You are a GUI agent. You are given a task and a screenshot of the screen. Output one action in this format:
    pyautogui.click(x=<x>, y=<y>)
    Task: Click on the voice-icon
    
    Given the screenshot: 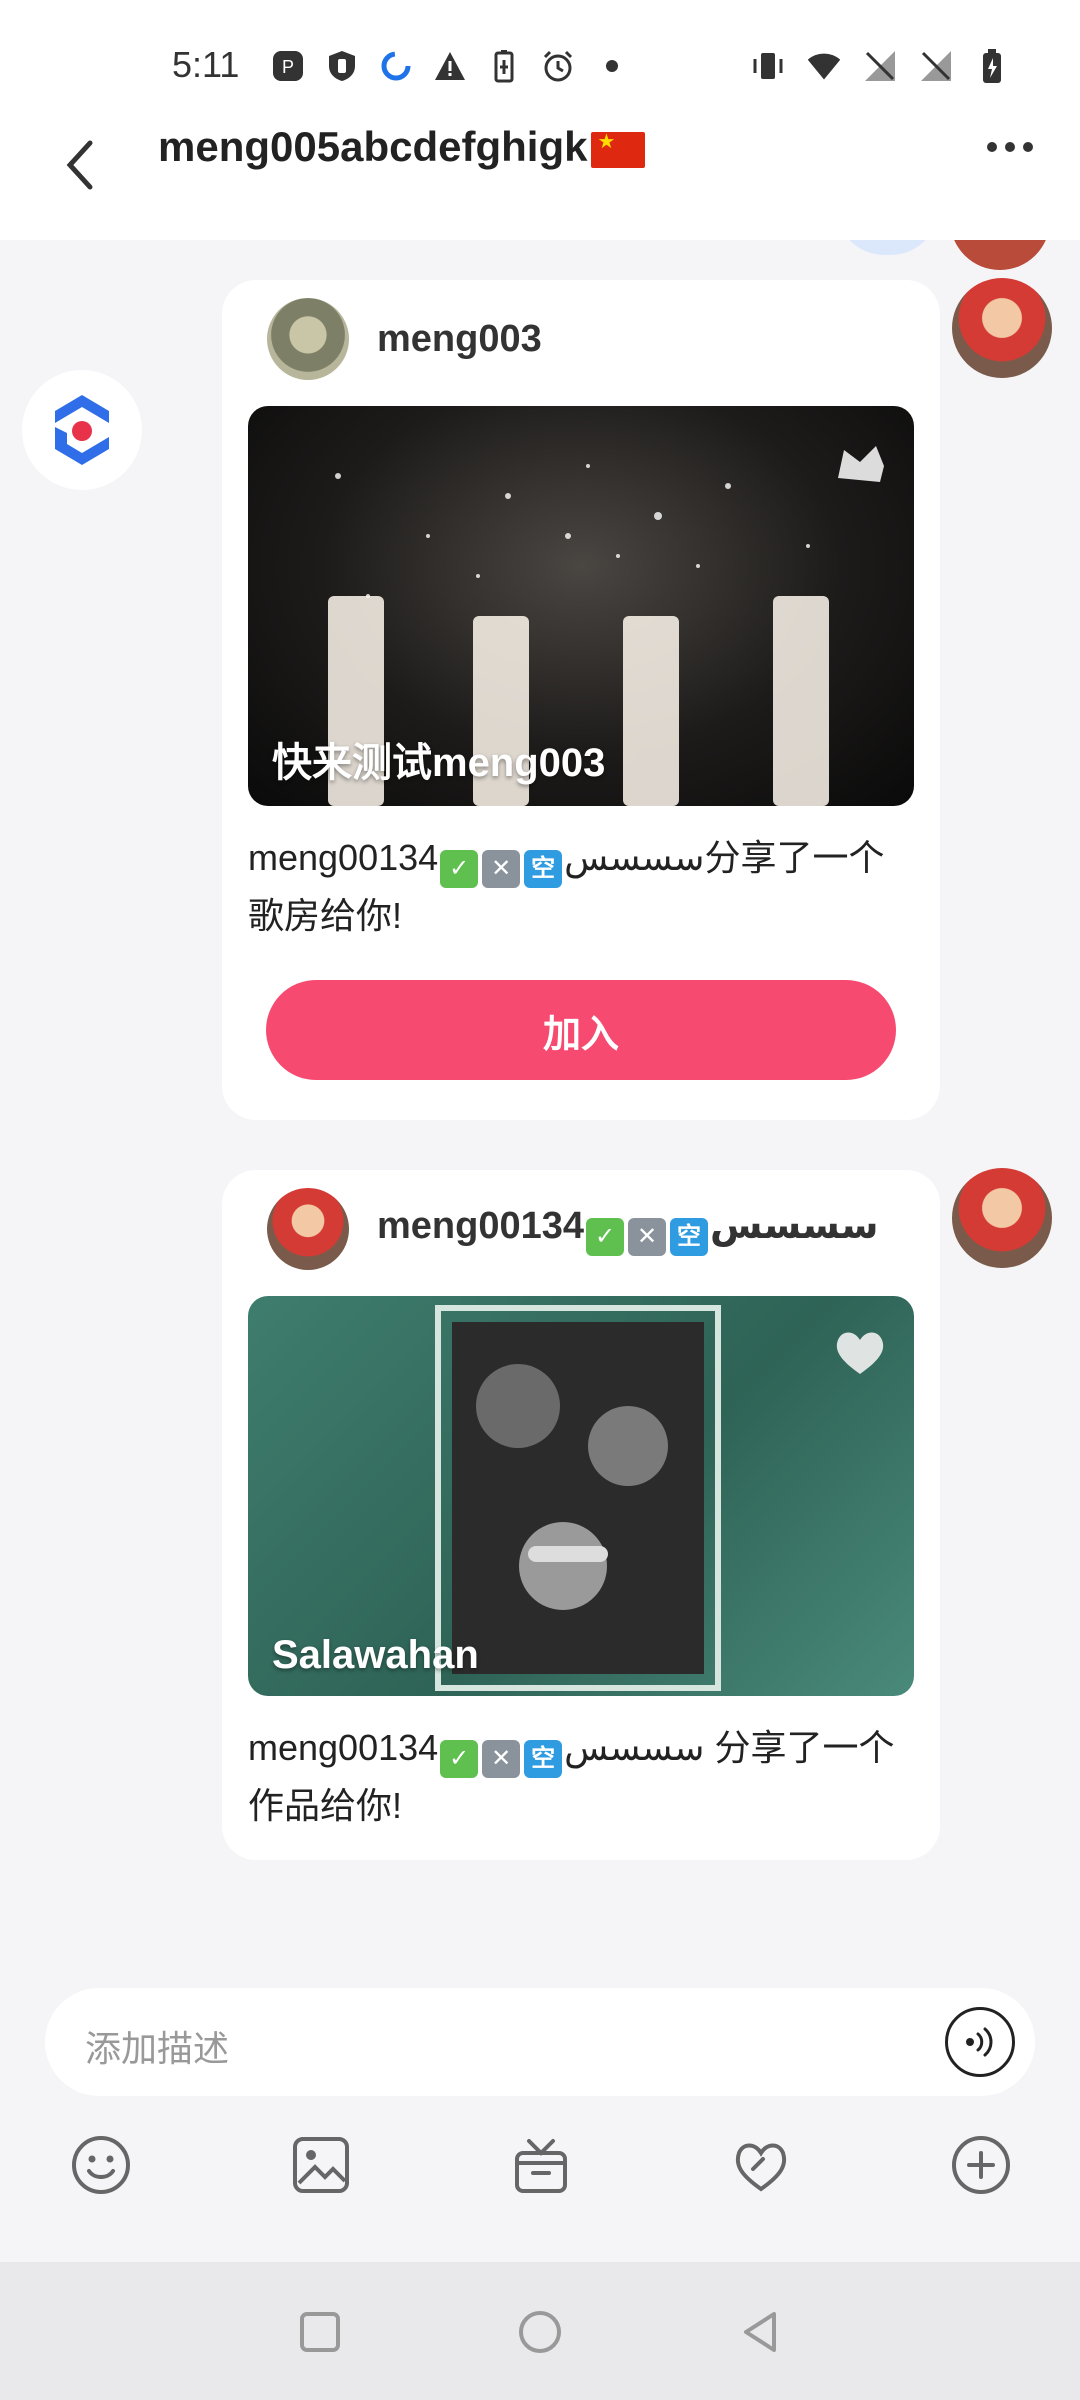 What is the action you would take?
    pyautogui.click(x=979, y=2042)
    